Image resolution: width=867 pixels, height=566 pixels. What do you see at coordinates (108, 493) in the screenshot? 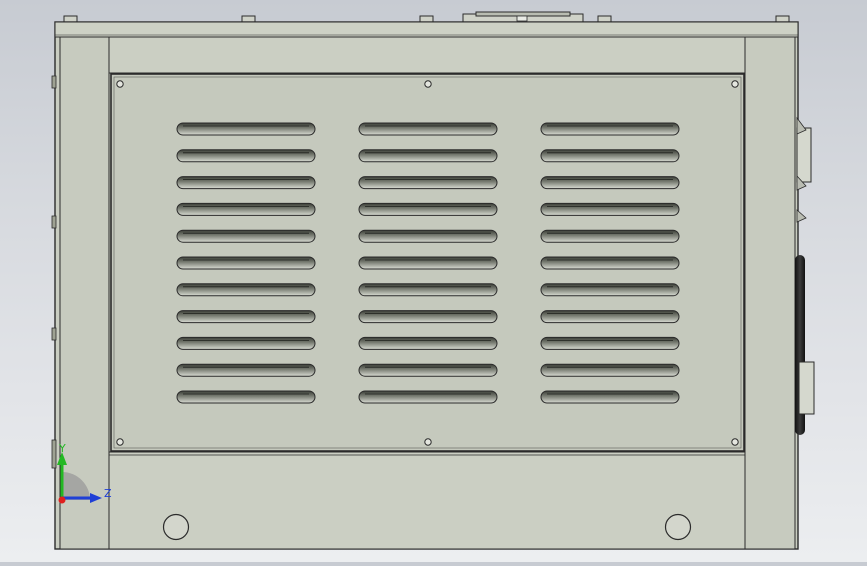
I see `z-axis-label: Z` at bounding box center [108, 493].